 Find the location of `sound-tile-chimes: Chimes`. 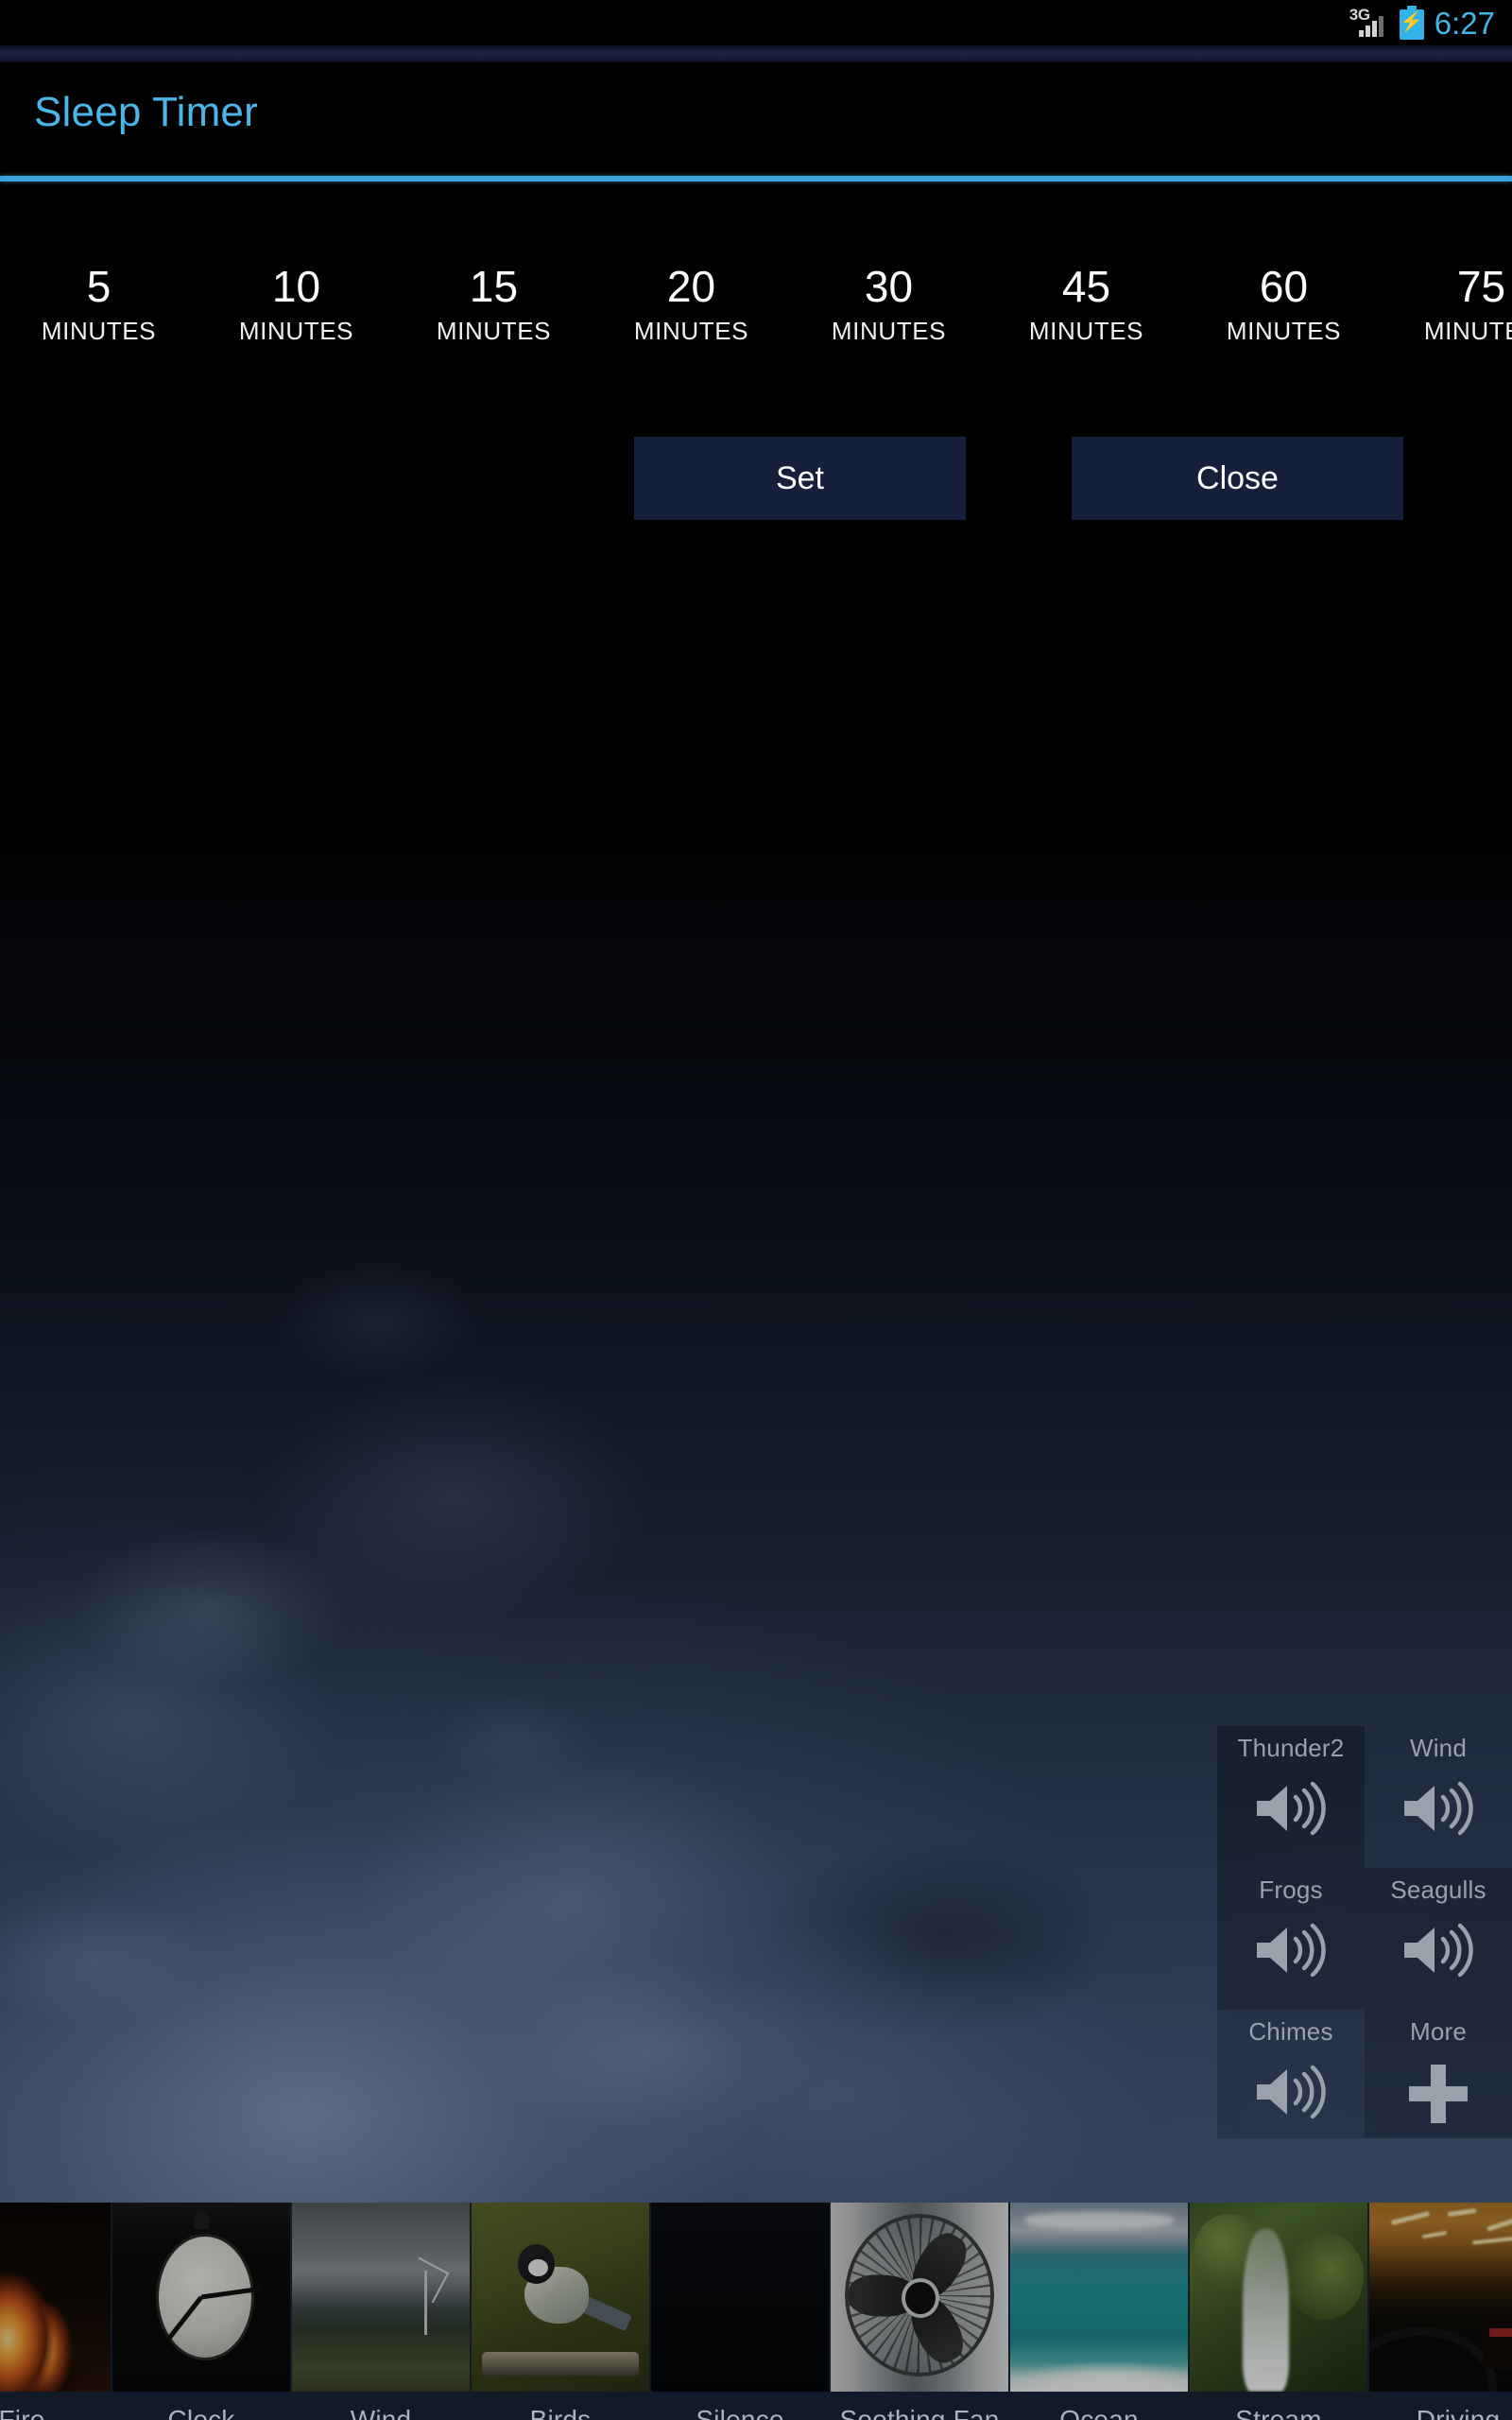

sound-tile-chimes: Chimes is located at coordinates (1291, 2074).